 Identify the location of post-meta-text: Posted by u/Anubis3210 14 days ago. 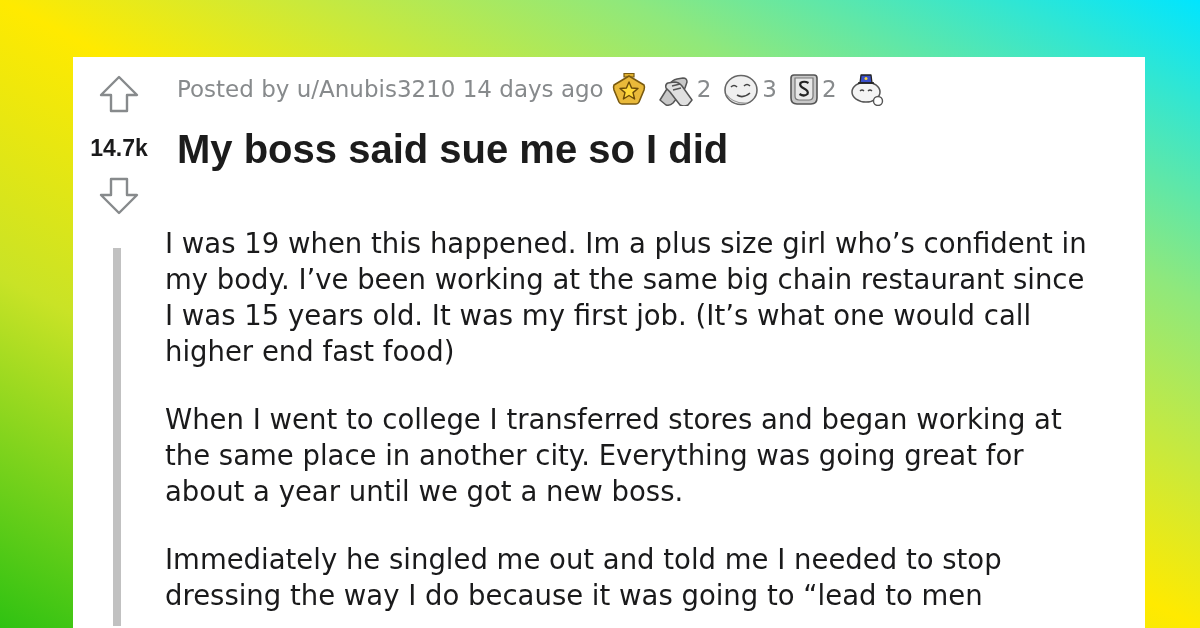
(390, 89).